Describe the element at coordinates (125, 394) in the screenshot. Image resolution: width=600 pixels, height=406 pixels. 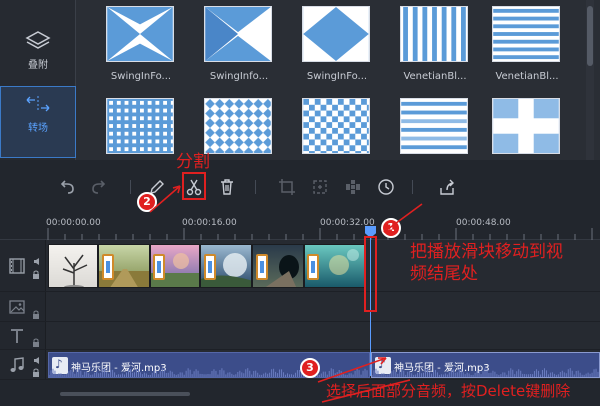
I see `timeline-hscrollbar` at that location.